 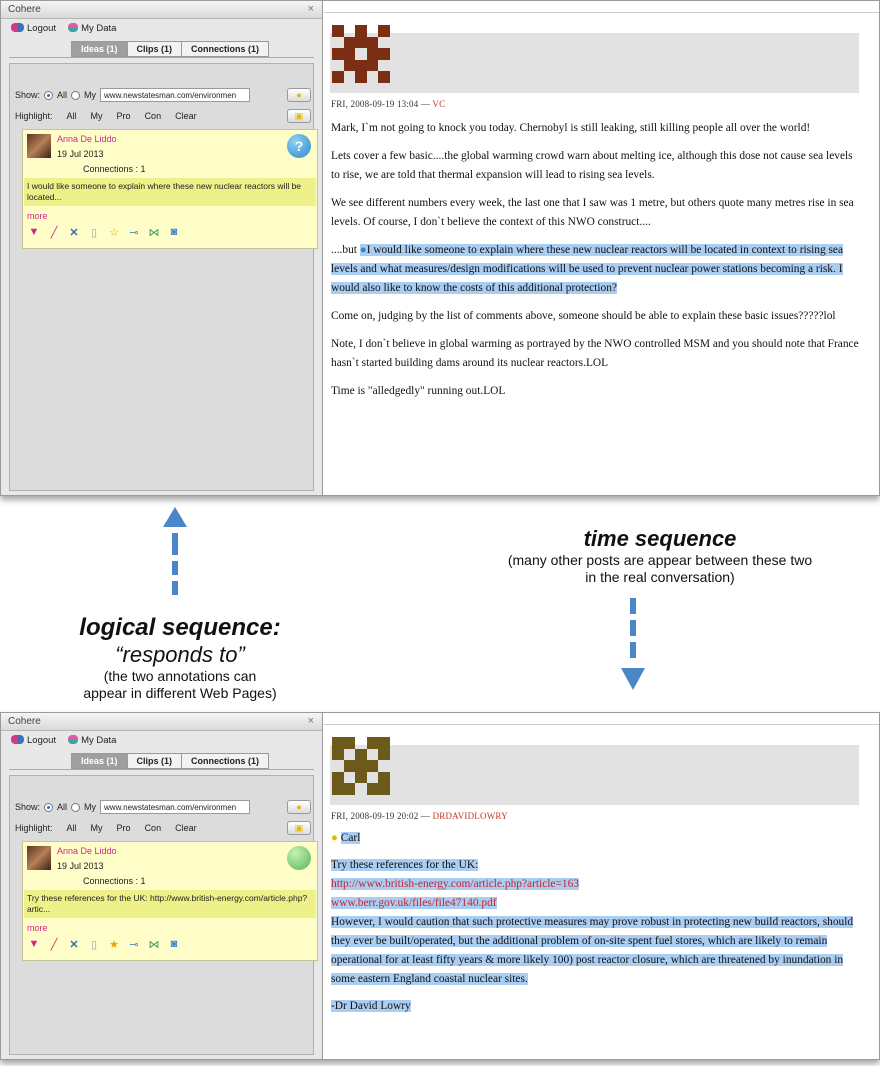 What do you see at coordinates (163, 116) in the screenshot?
I see `highlight-row: Highlight: All My Pro Con Clear ▣` at bounding box center [163, 116].